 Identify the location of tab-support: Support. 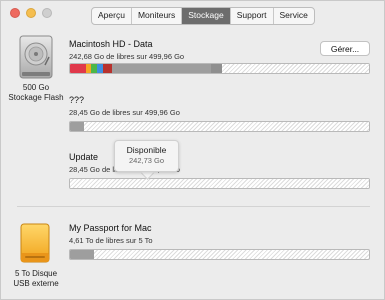
(252, 16).